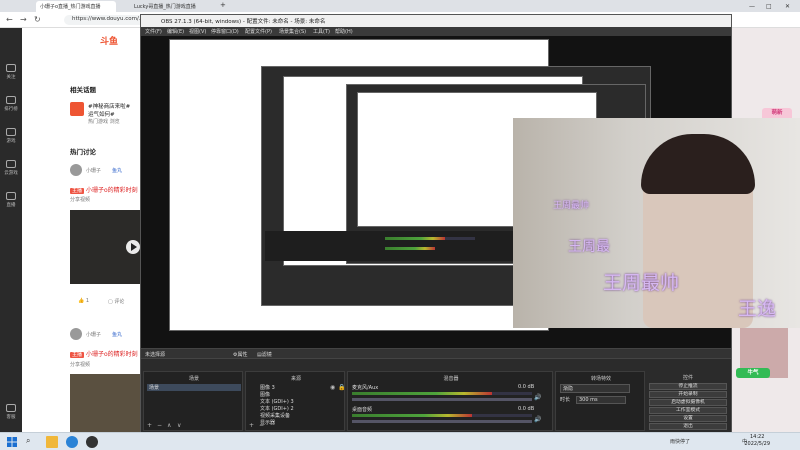  What do you see at coordinates (436, 353) in the screenshot?
I see `source-toolbar: 未选择源 ⚙属性 ▤滤镜` at bounding box center [436, 353].